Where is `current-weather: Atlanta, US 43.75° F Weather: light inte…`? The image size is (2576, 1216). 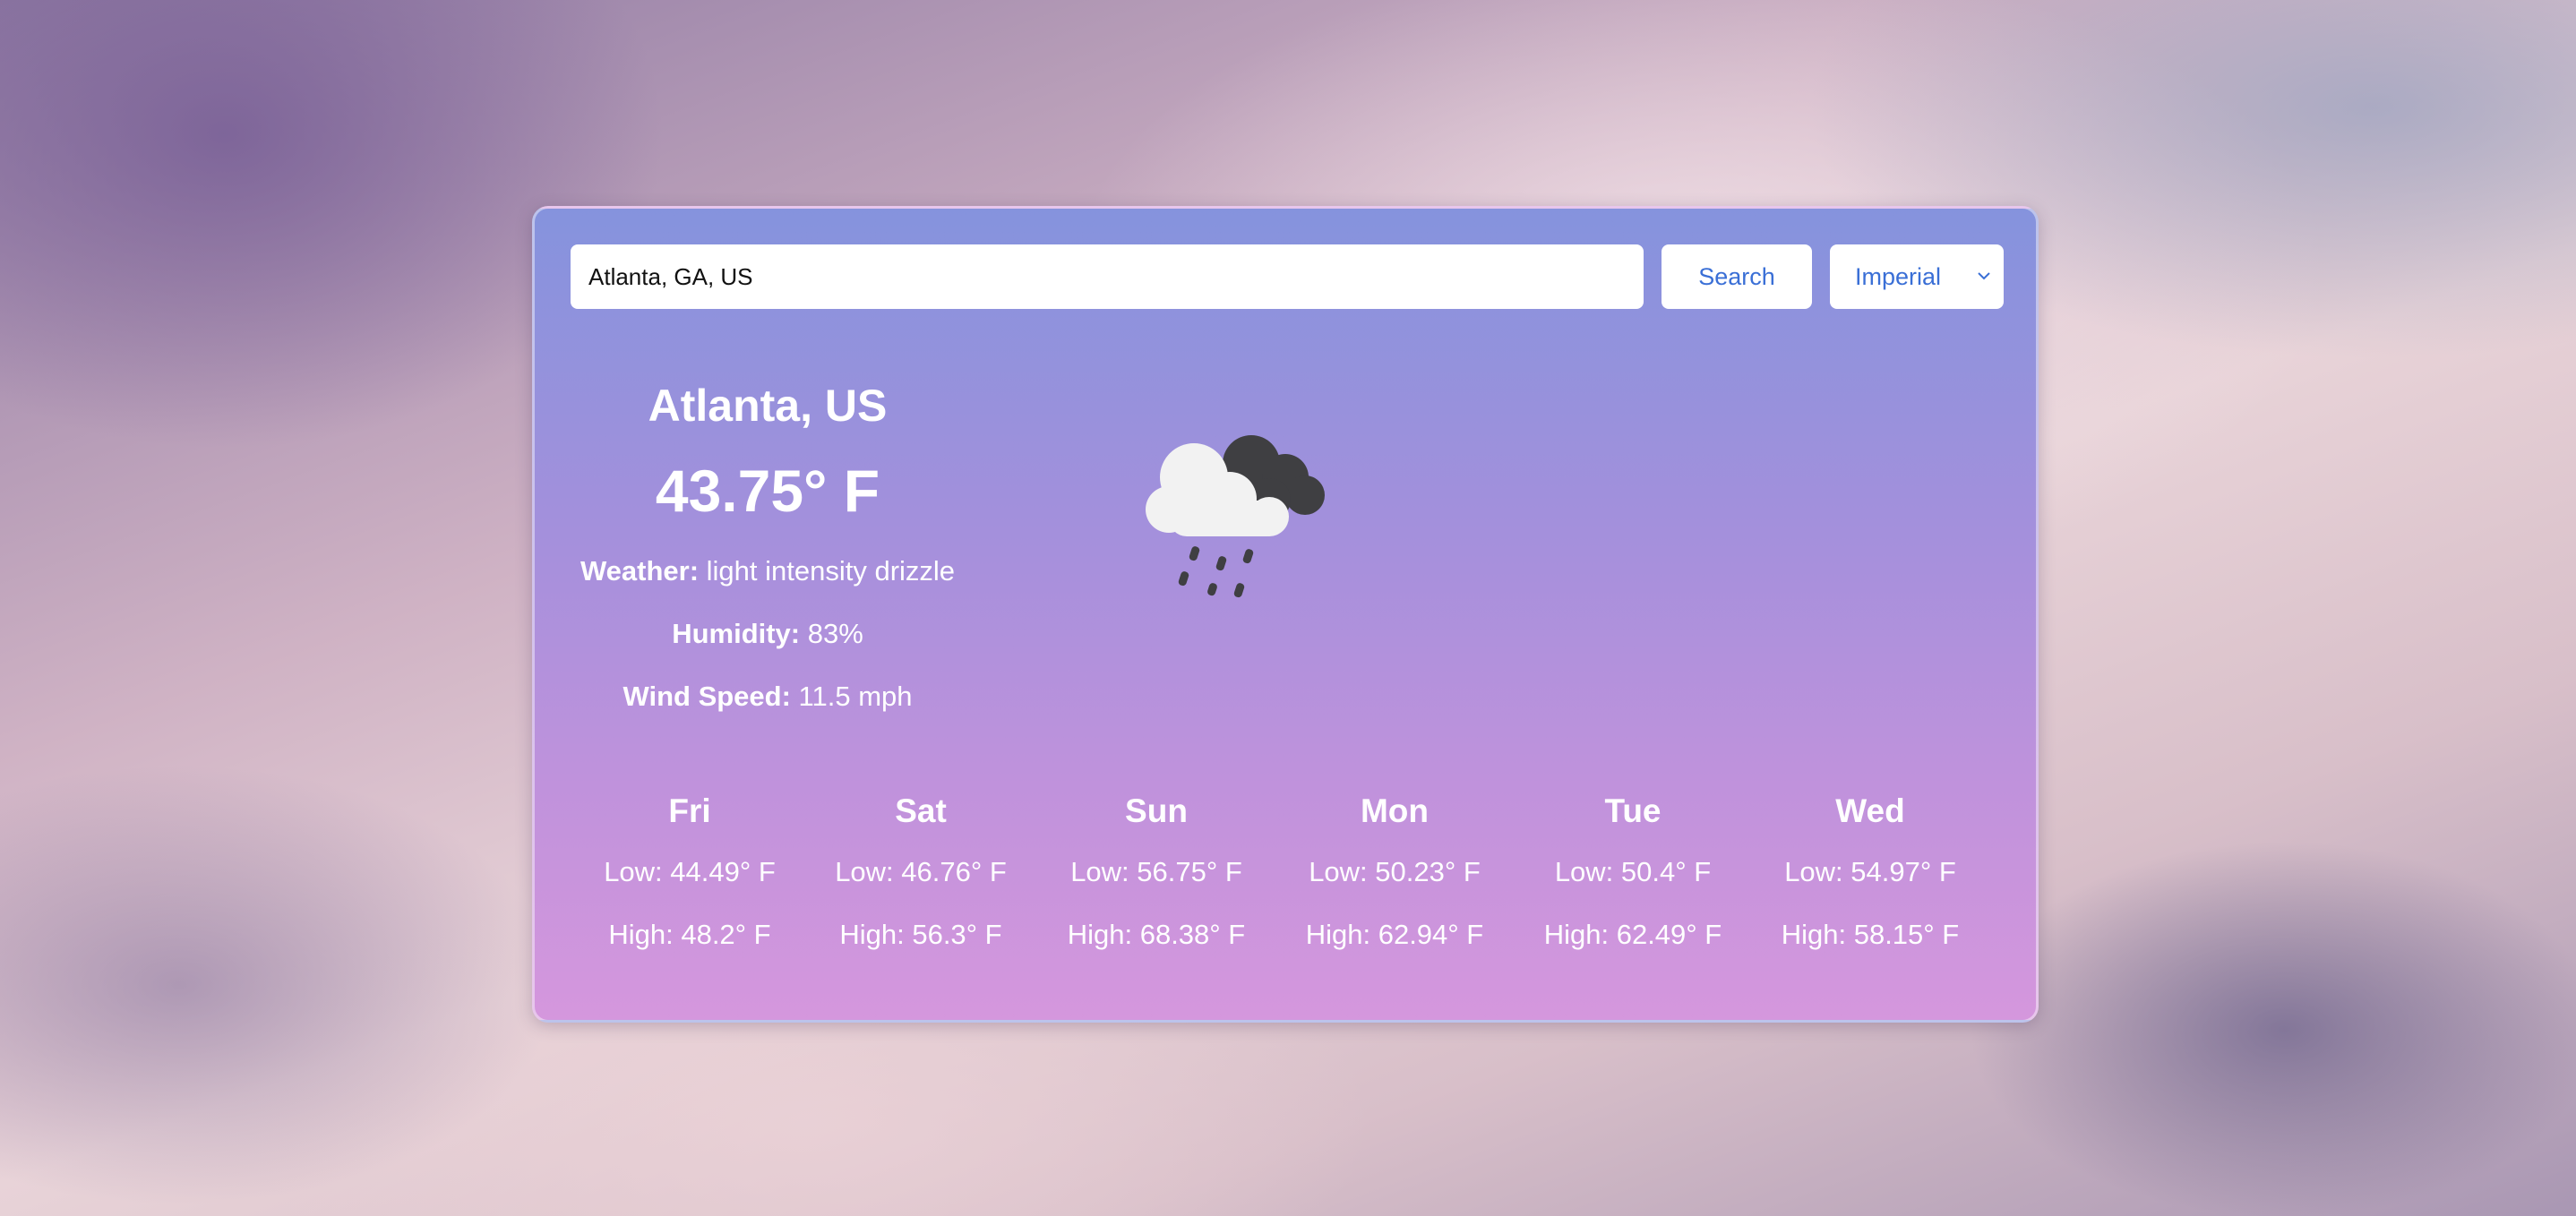 current-weather: Atlanta, US 43.75° F Weather: light inte… is located at coordinates (768, 549).